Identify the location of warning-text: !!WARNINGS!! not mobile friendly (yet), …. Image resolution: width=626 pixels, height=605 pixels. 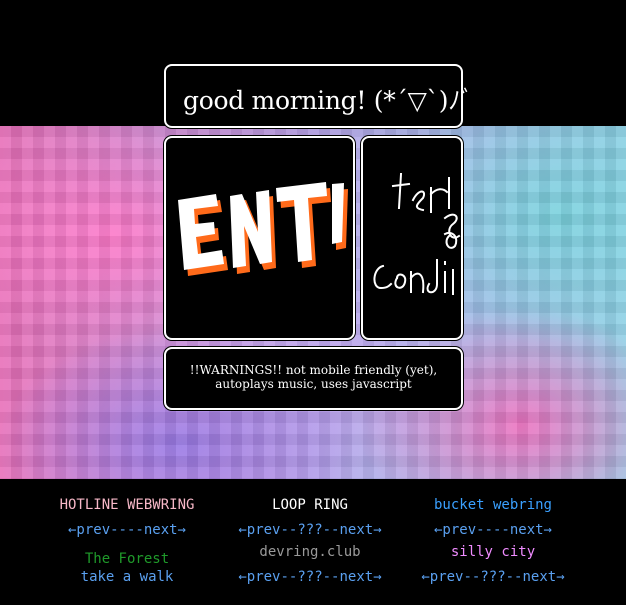
(313, 377).